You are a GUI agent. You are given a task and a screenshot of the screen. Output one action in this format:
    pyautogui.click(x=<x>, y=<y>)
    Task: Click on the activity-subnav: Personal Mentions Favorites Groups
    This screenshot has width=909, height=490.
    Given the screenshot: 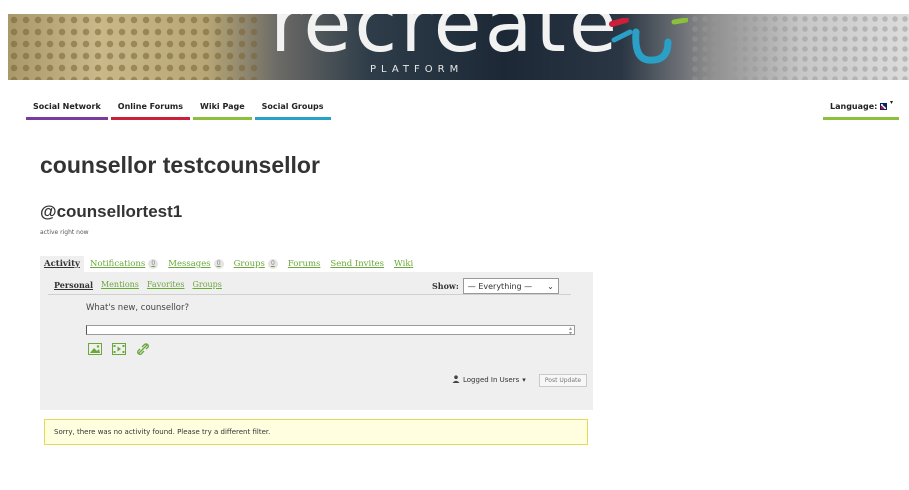 What is the action you would take?
    pyautogui.click(x=138, y=285)
    